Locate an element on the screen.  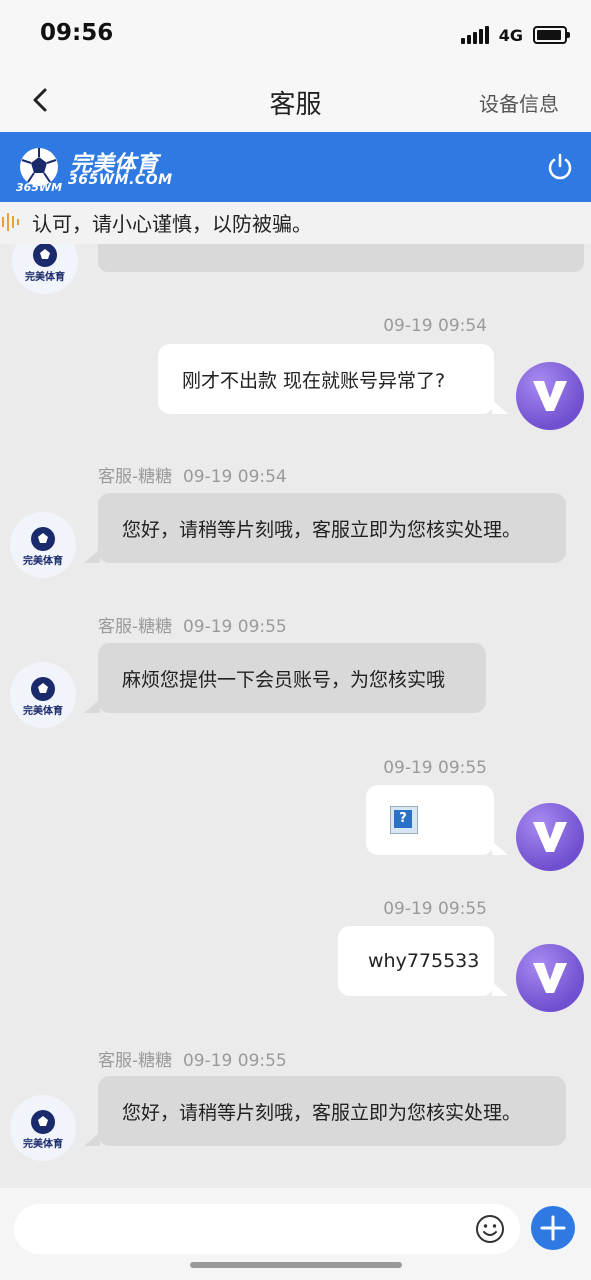
soccer-ball-logo-icon: 365WM is located at coordinates (39, 171).